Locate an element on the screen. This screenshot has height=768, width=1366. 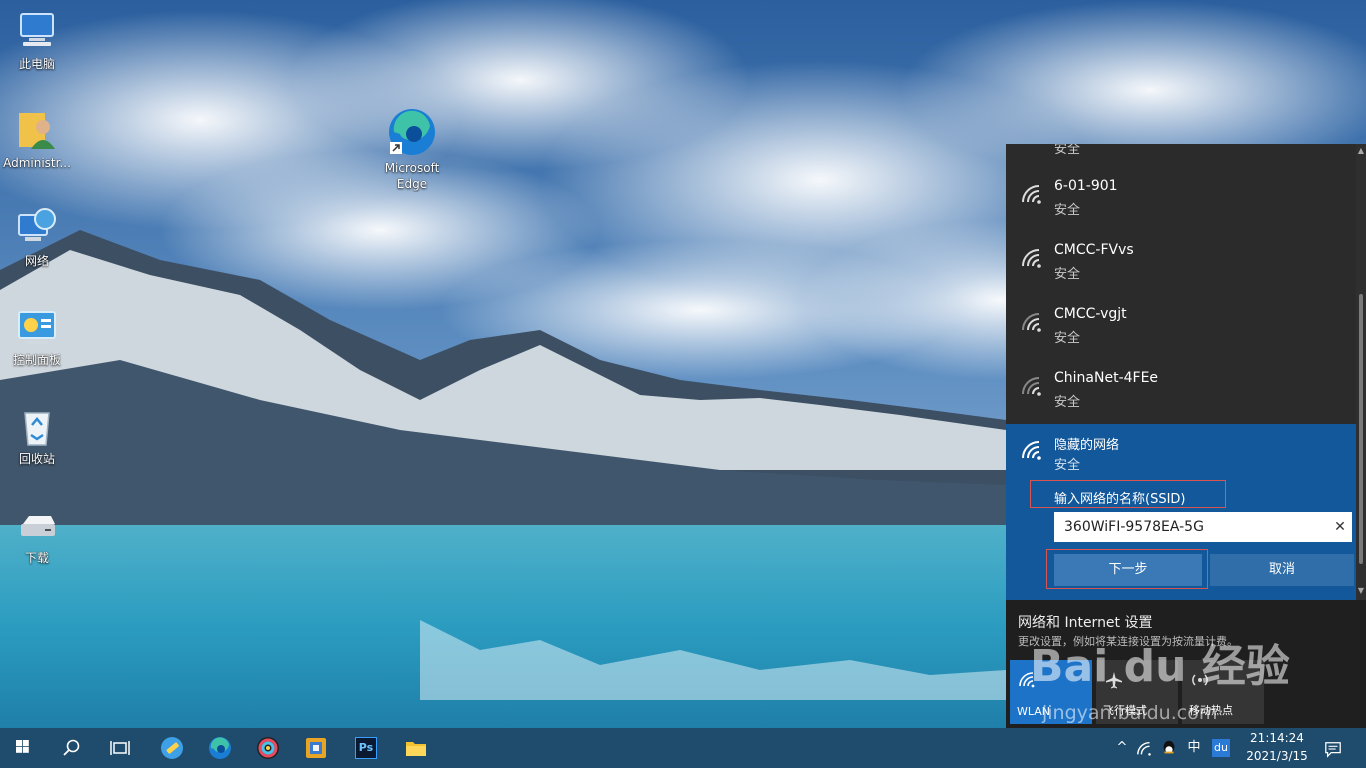
taskbar-app-photoshop: Ps is located at coordinates (366, 748).